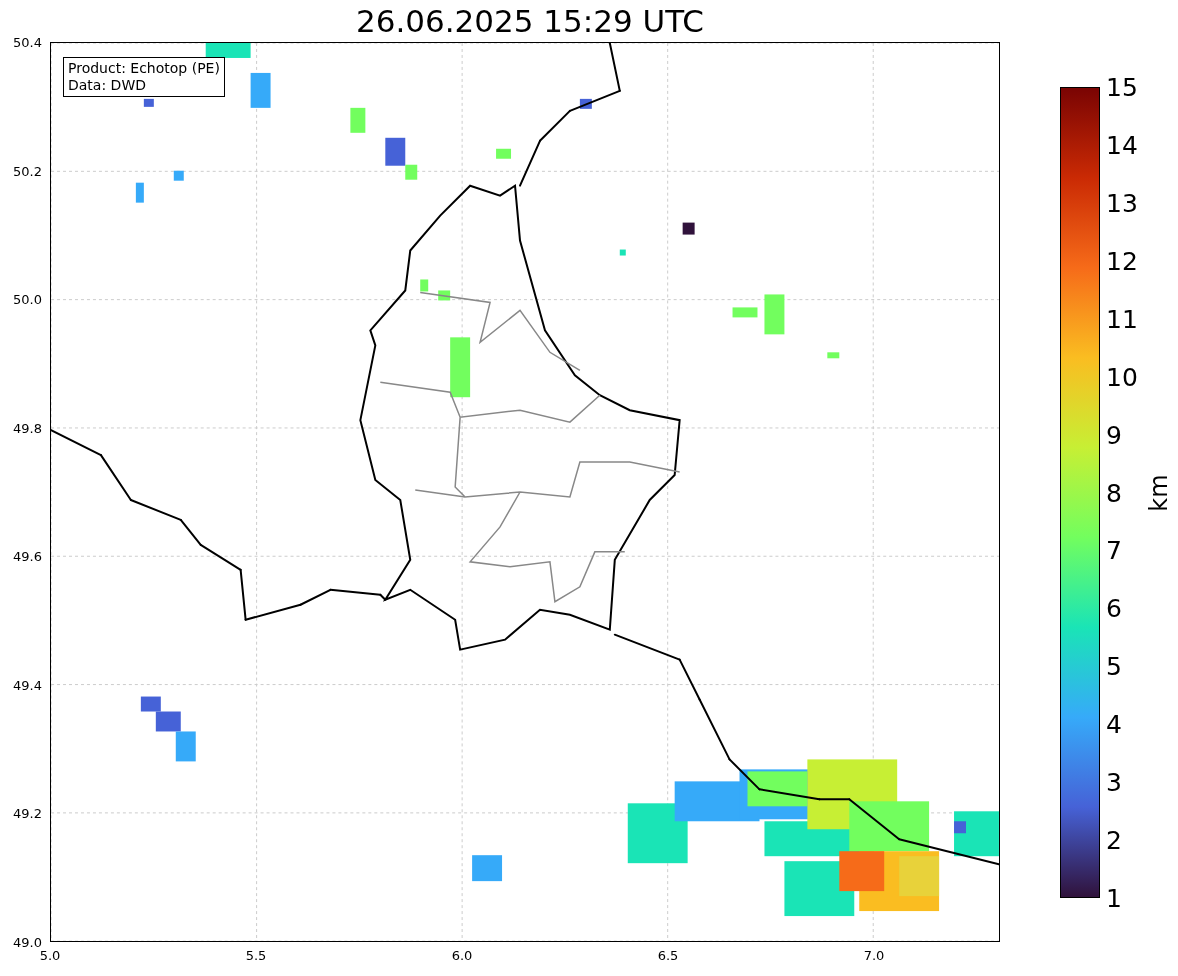  Describe the element at coordinates (27, 813) in the screenshot. I see `y-tick-label: 49.2` at that location.